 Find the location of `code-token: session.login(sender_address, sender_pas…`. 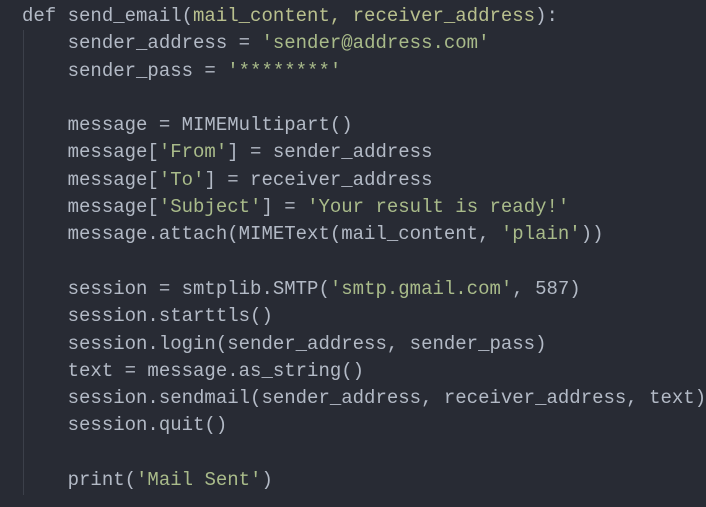

code-token: session.login(sender_address, sender_pas… is located at coordinates (284, 343).